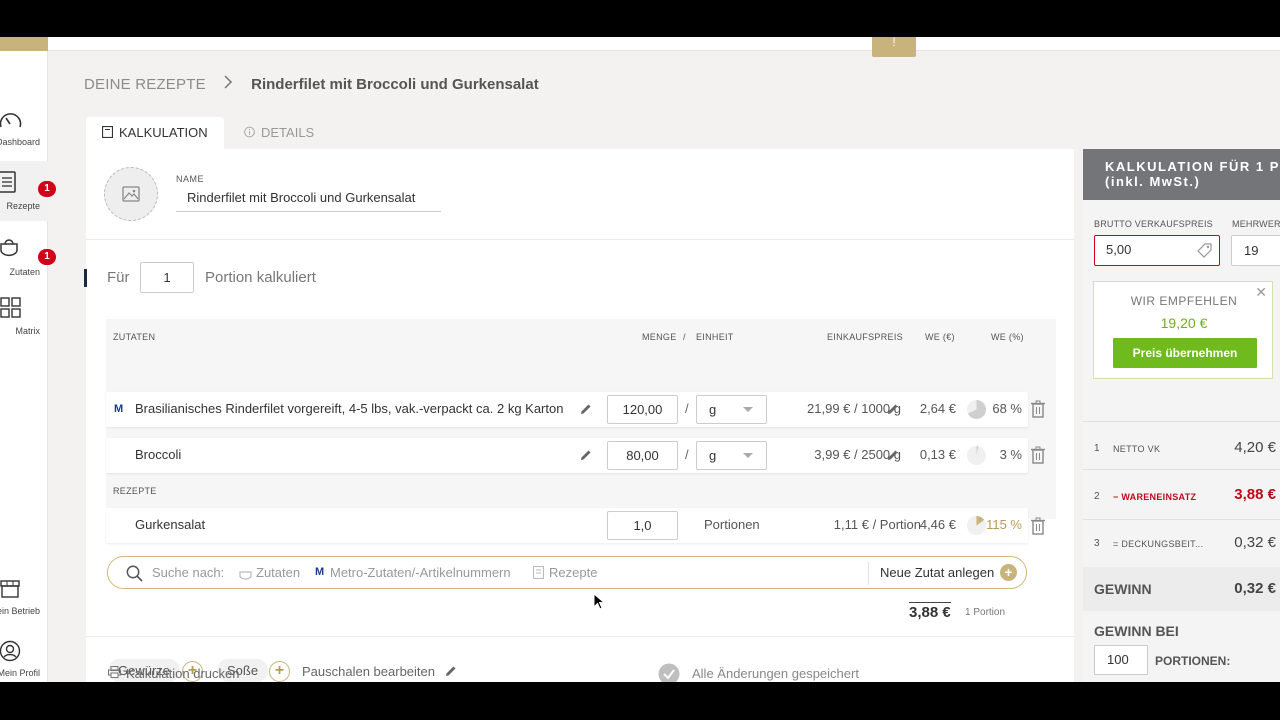 This screenshot has height=720, width=1280. What do you see at coordinates (155, 133) in the screenshot?
I see `tab-kalkulation: KALKULATION` at bounding box center [155, 133].